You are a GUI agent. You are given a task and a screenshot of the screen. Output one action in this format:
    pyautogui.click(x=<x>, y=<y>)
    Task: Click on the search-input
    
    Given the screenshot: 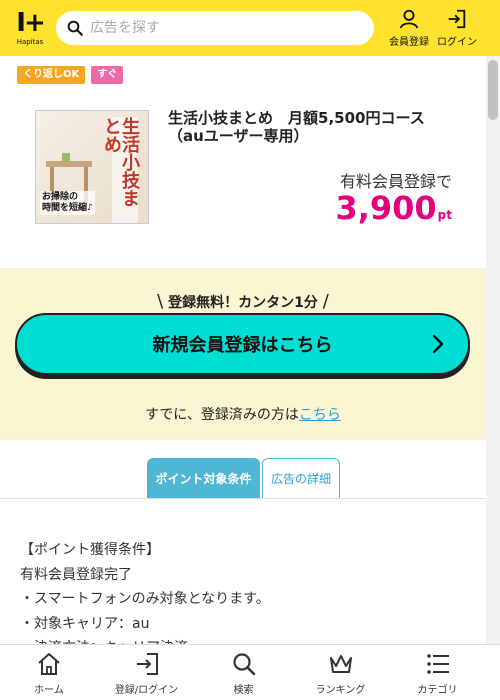 What is the action you would take?
    pyautogui.click(x=220, y=28)
    